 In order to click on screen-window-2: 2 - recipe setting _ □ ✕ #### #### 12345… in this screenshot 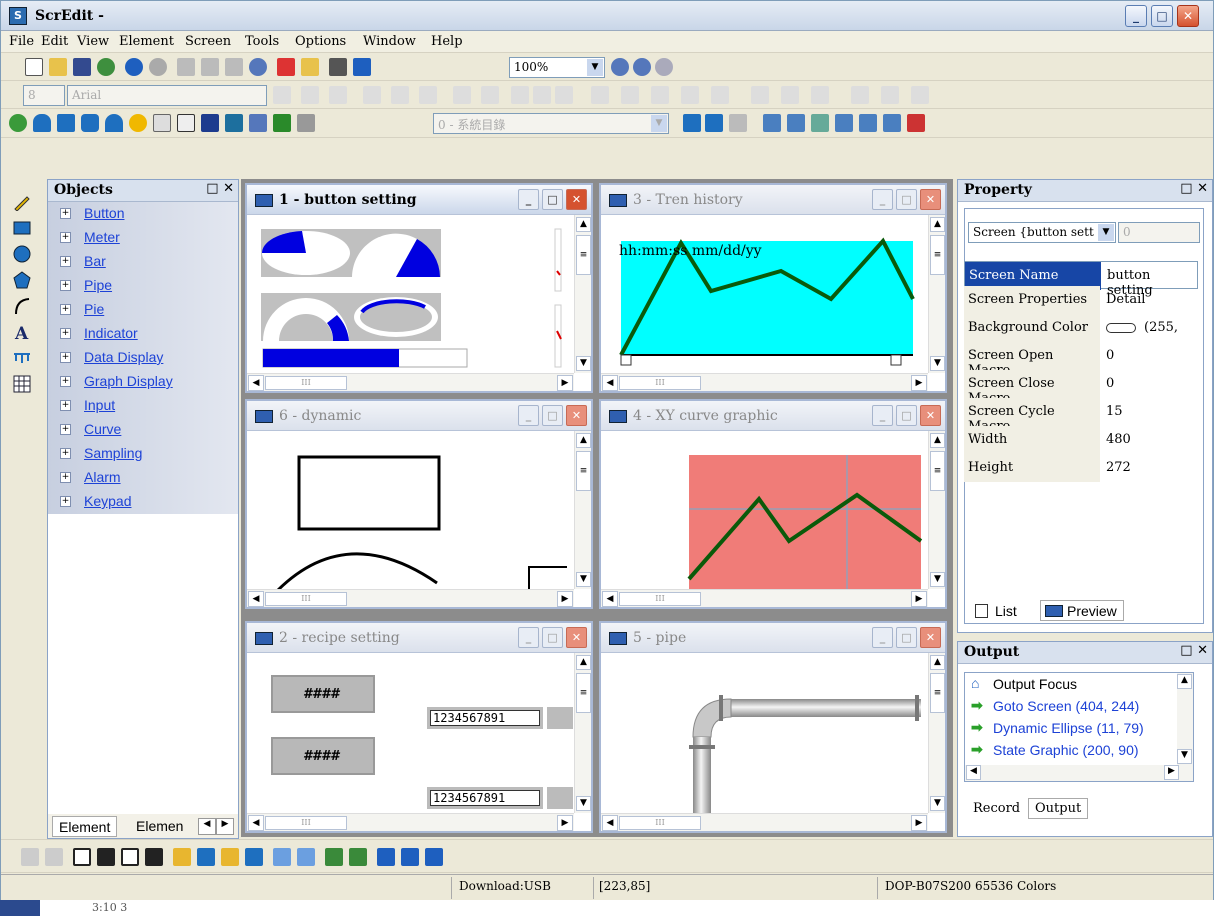, I will do `click(419, 727)`.